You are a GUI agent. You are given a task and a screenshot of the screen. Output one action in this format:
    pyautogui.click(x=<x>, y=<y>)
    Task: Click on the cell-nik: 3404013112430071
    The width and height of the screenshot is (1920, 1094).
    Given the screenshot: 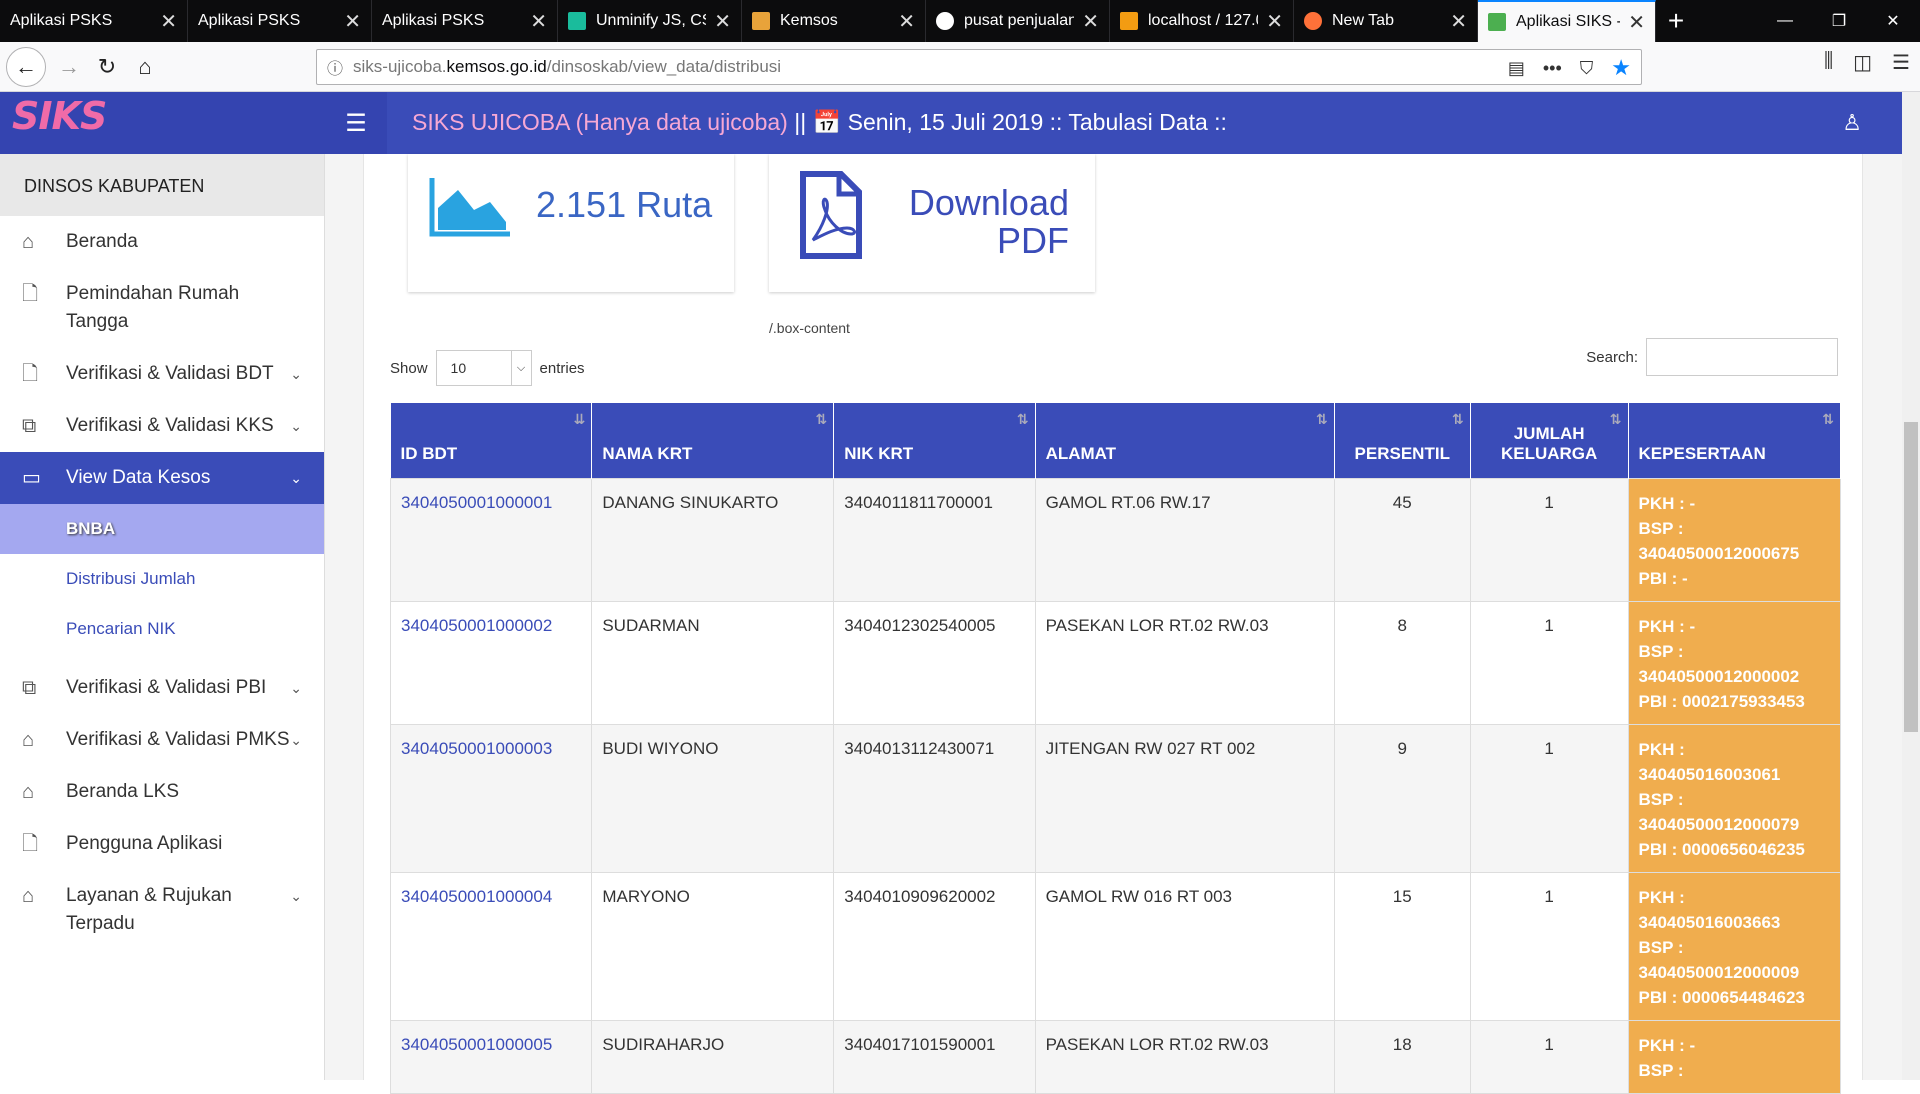 What is the action you would take?
    pyautogui.click(x=934, y=798)
    